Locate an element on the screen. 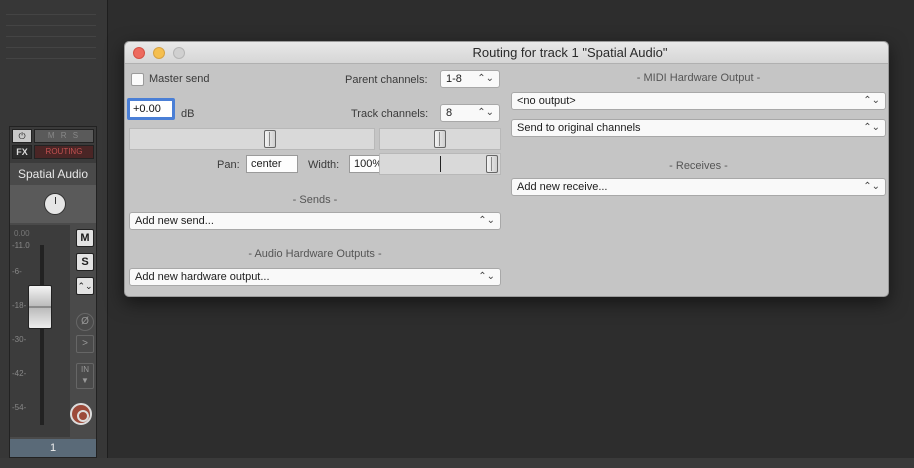 The image size is (914, 468). volume-fader is located at coordinates (40, 307).